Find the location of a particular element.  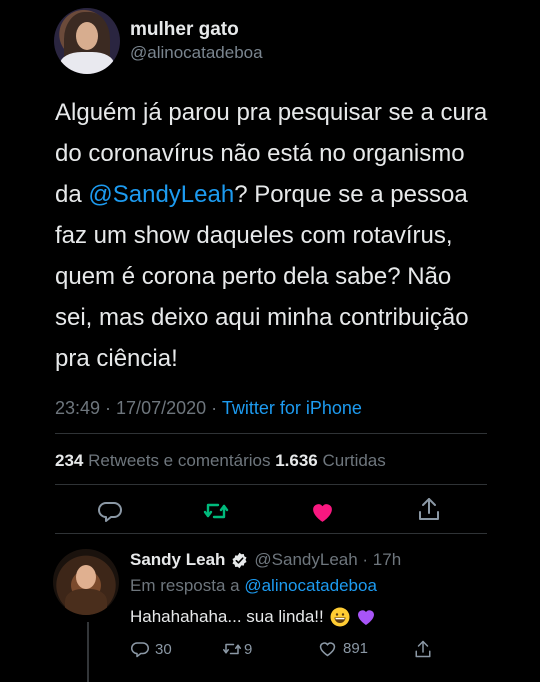

tweet-meta: 23:49 · 17/07/2020 · Twitter for iPhone is located at coordinates (208, 408).